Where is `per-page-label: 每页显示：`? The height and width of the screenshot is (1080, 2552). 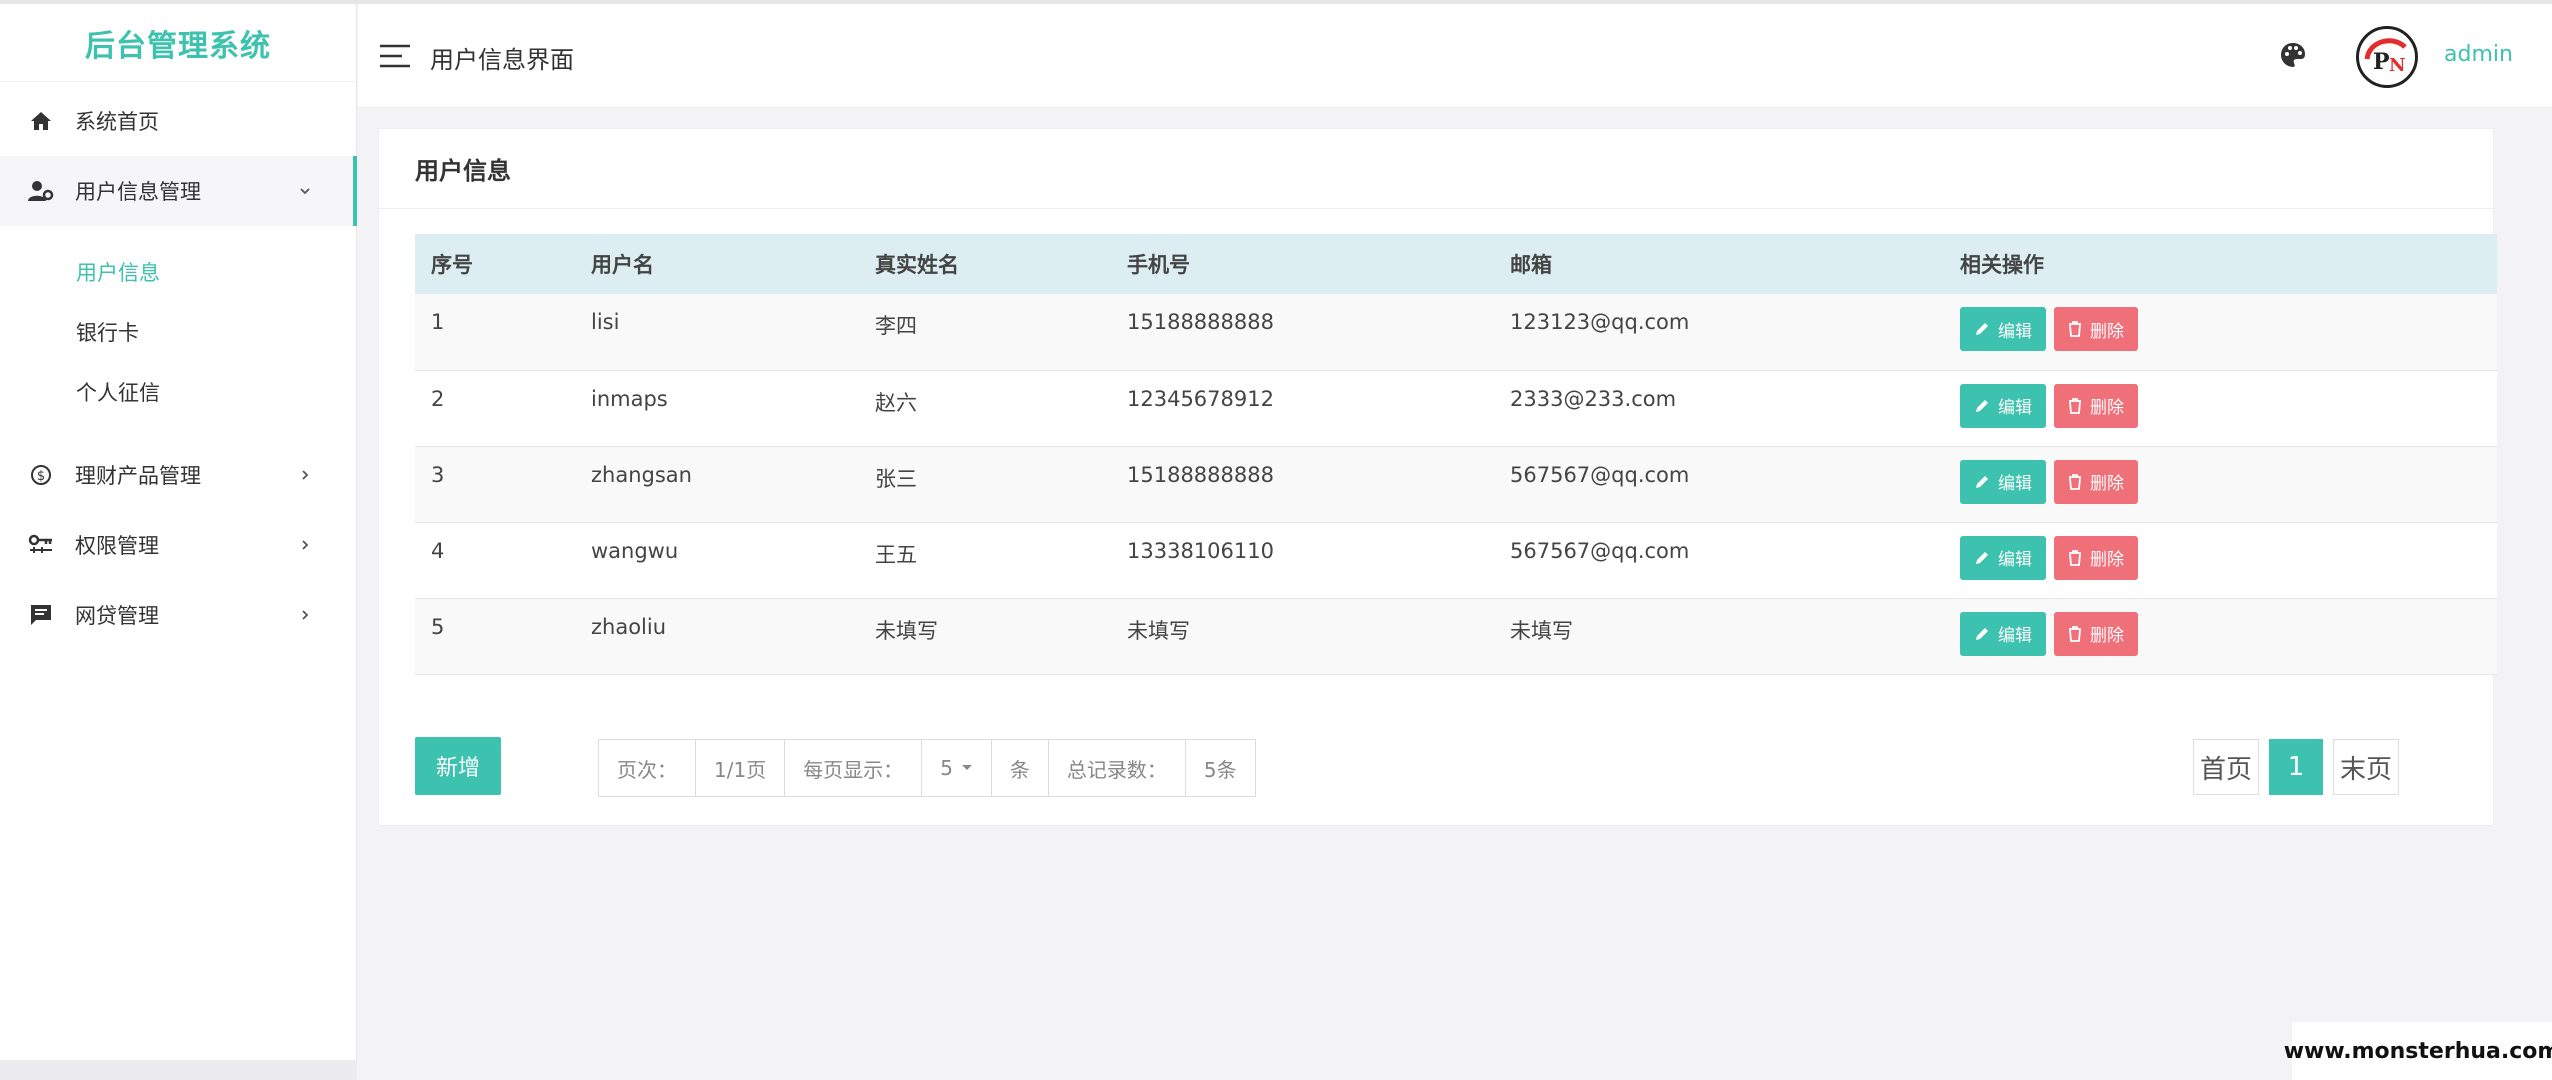
per-page-label: 每页显示： is located at coordinates (853, 768).